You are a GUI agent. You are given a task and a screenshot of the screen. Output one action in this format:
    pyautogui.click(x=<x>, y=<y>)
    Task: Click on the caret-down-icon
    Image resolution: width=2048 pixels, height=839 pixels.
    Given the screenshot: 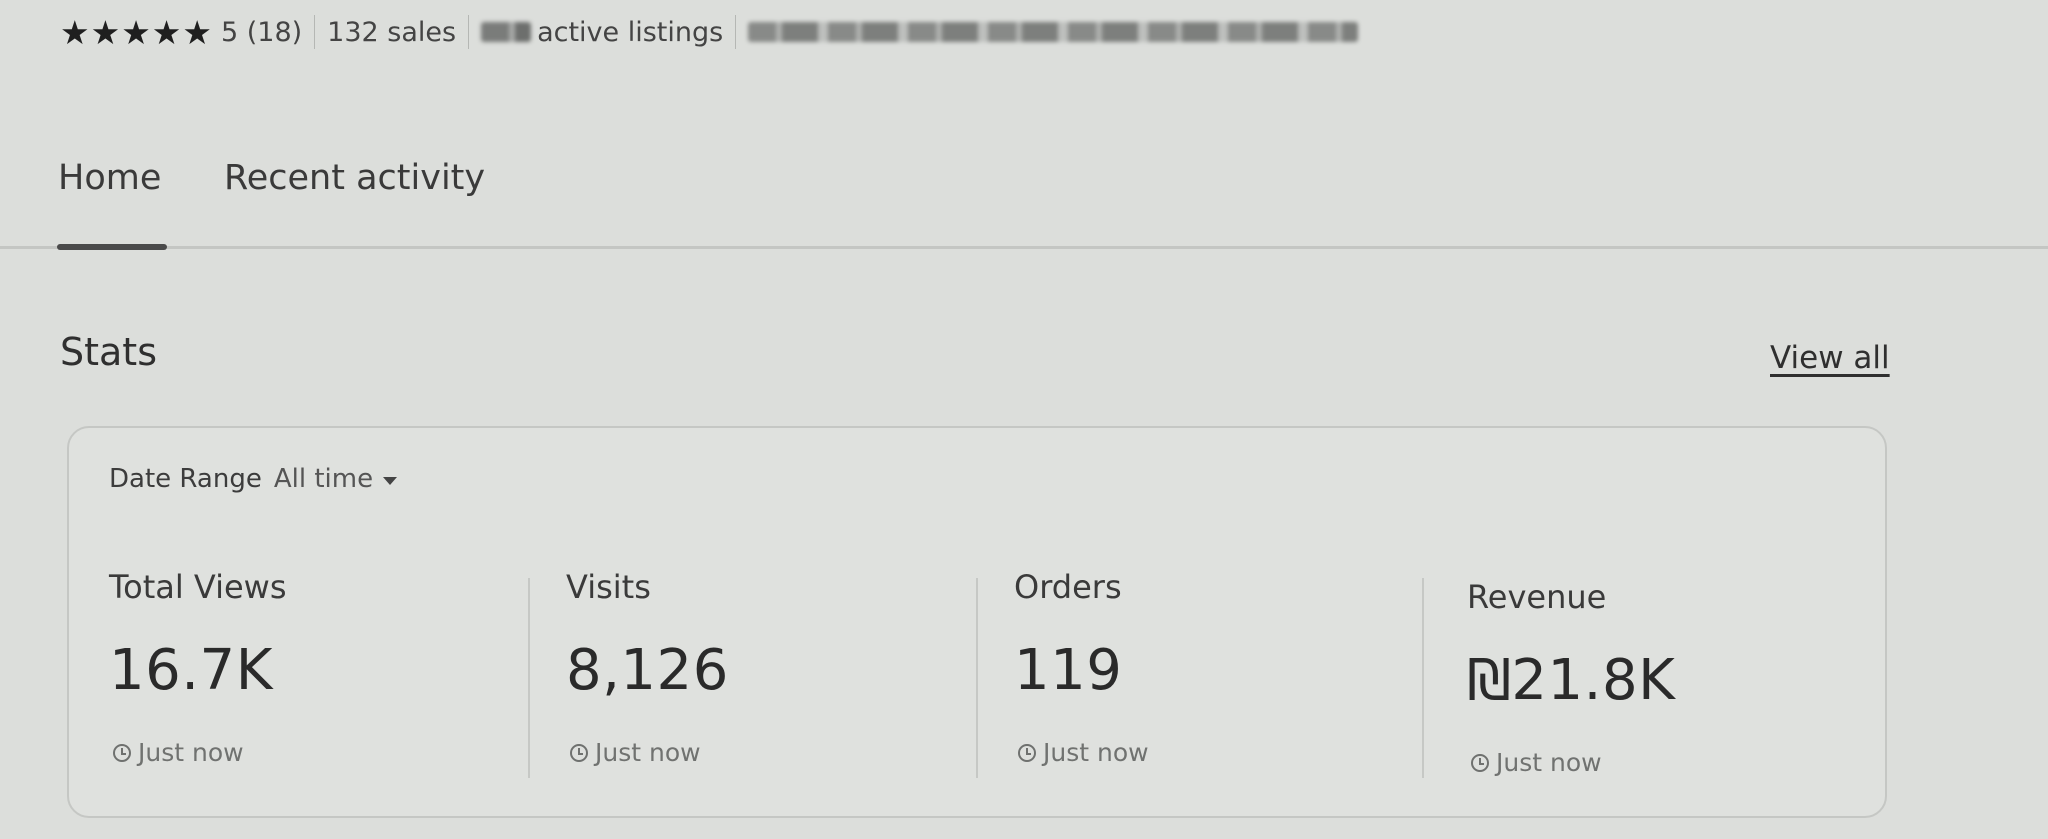 What is the action you would take?
    pyautogui.click(x=390, y=480)
    